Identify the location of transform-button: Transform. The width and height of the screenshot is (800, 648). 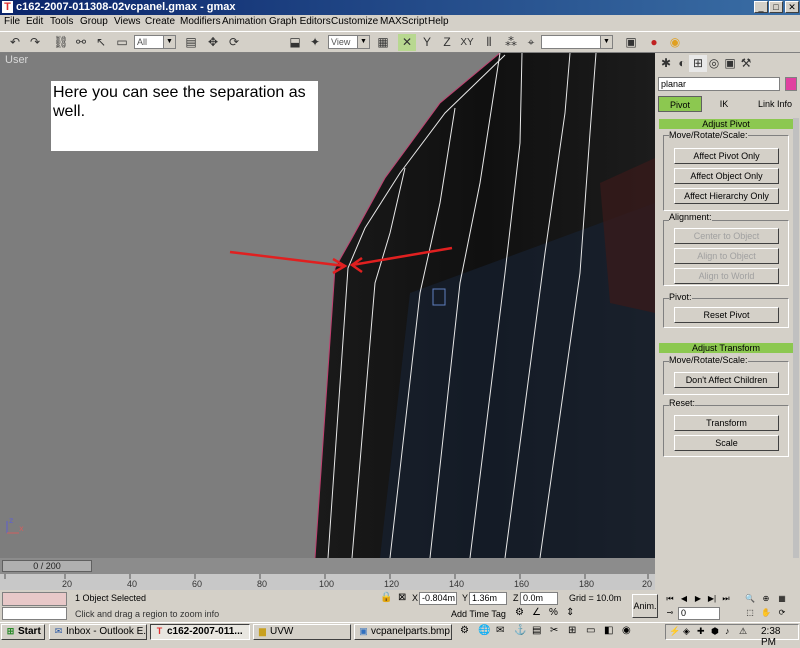
(726, 423).